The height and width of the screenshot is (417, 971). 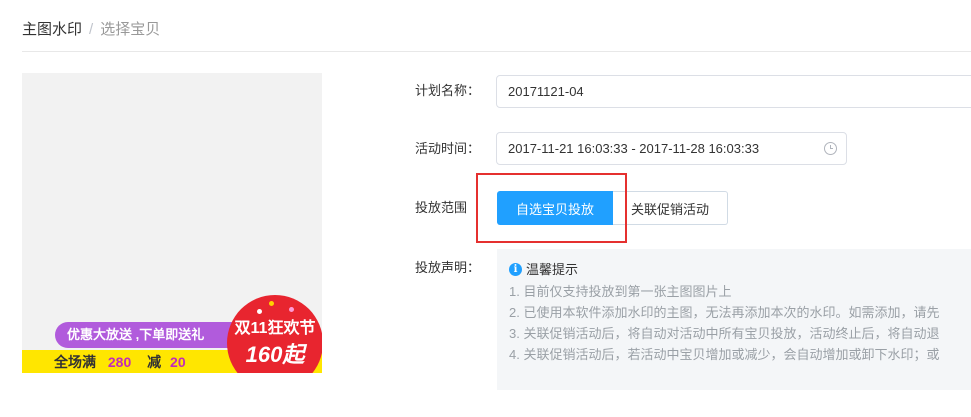 I want to click on notice-item: 4. 关联促销活动后，若活动中宝贝增加或减少，会自动增加或卸下水印；或, so click(x=724, y=354).